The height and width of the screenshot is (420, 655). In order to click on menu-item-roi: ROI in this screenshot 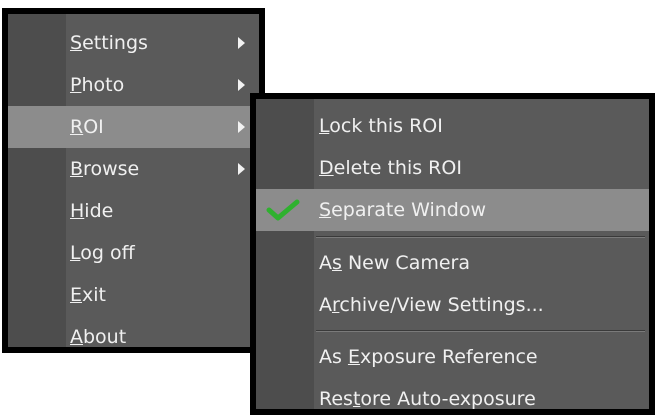, I will do `click(133, 127)`.